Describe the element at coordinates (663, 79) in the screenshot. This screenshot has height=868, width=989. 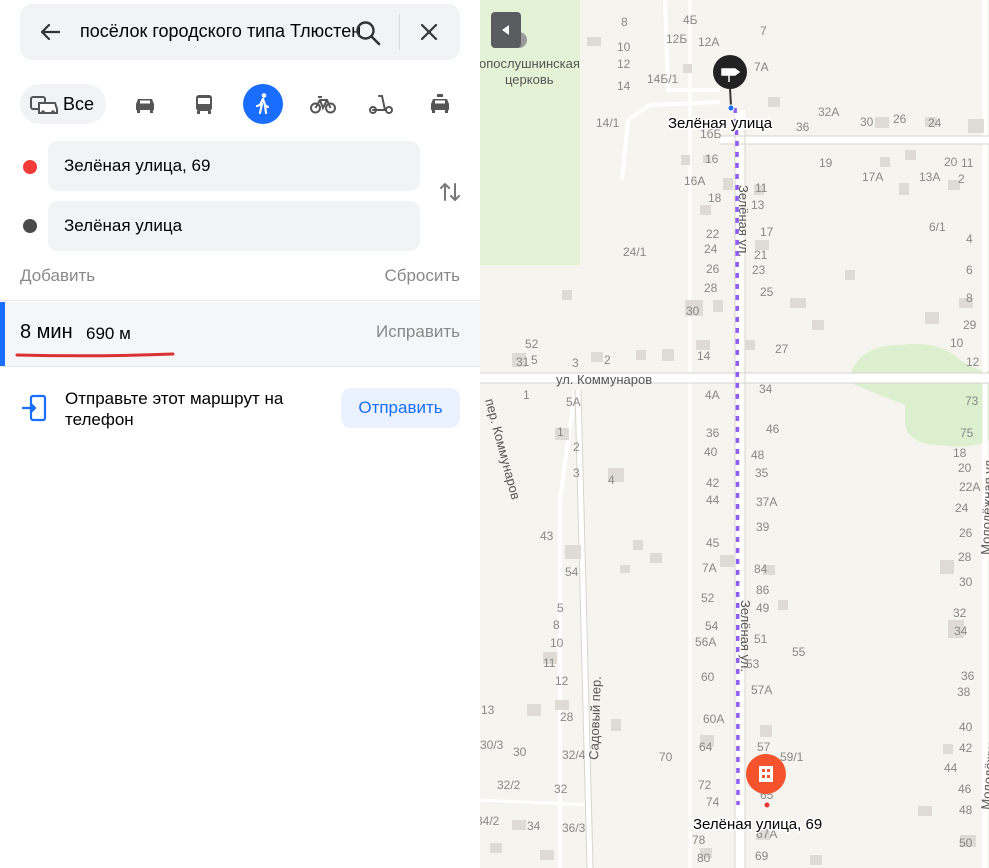
I see `house-number: 14Б/1` at that location.